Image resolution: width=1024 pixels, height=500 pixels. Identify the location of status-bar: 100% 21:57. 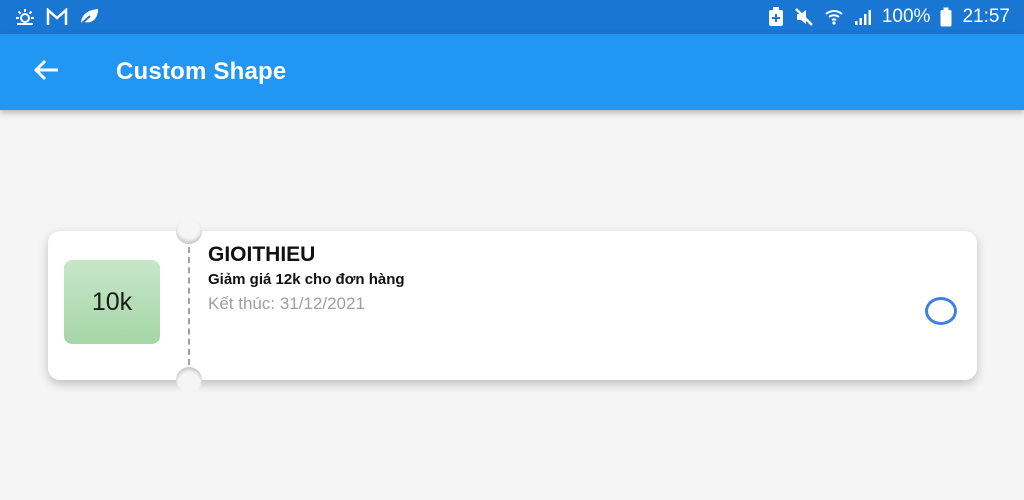
(512, 17).